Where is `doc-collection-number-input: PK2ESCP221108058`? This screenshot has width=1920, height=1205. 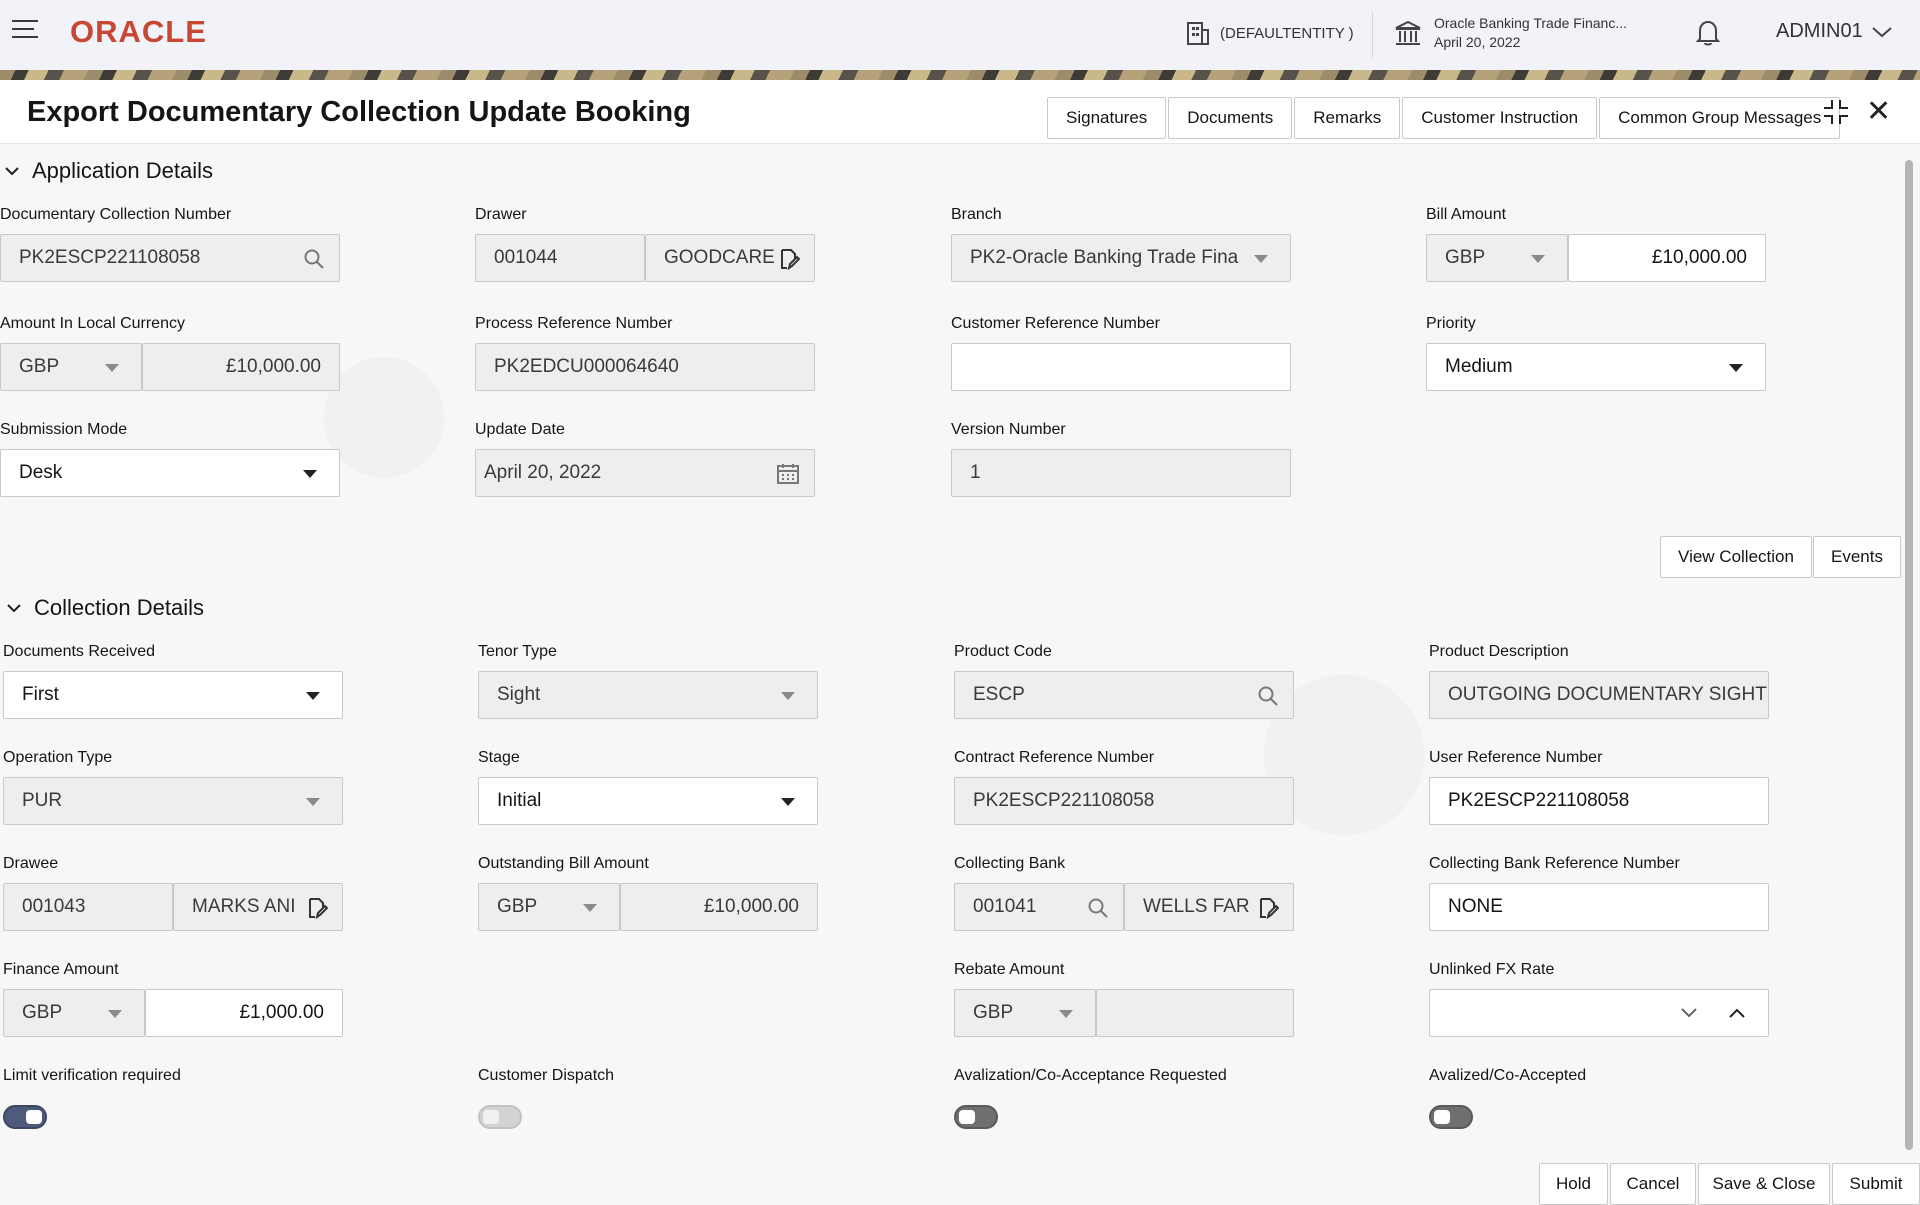 doc-collection-number-input: PK2ESCP221108058 is located at coordinates (170, 258).